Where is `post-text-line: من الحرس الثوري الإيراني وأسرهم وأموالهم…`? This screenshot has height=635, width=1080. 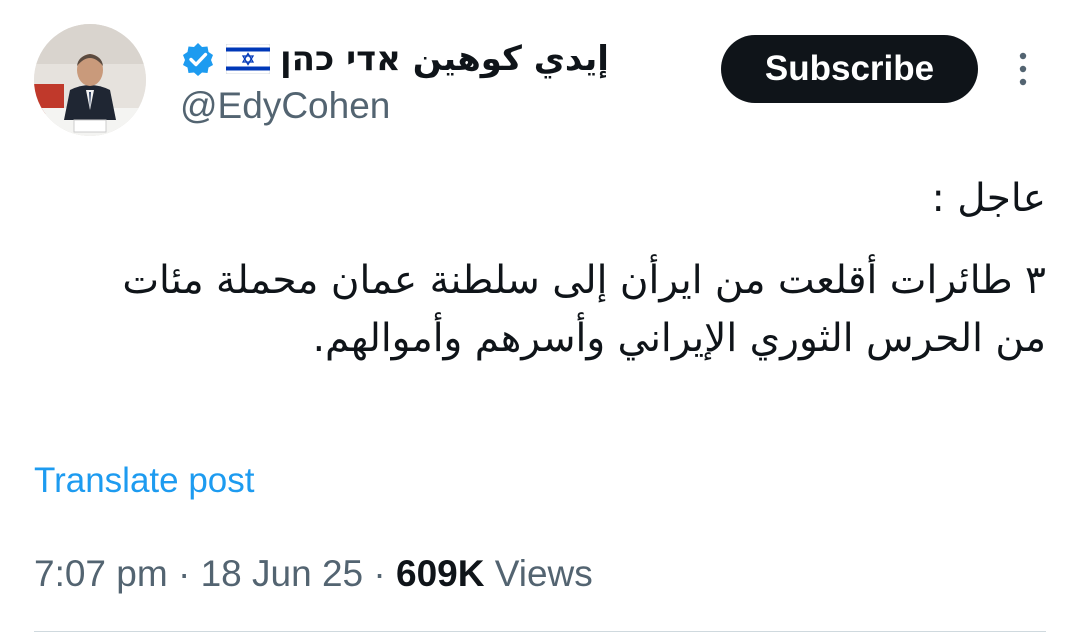 post-text-line: من الحرس الثوري الإيراني وأسرهم وأموالهم… is located at coordinates (679, 338).